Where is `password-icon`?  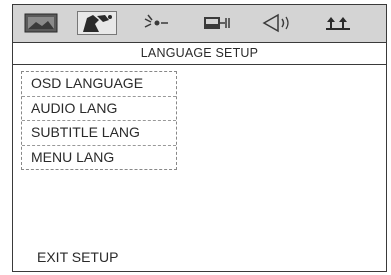
password-icon is located at coordinates (339, 23).